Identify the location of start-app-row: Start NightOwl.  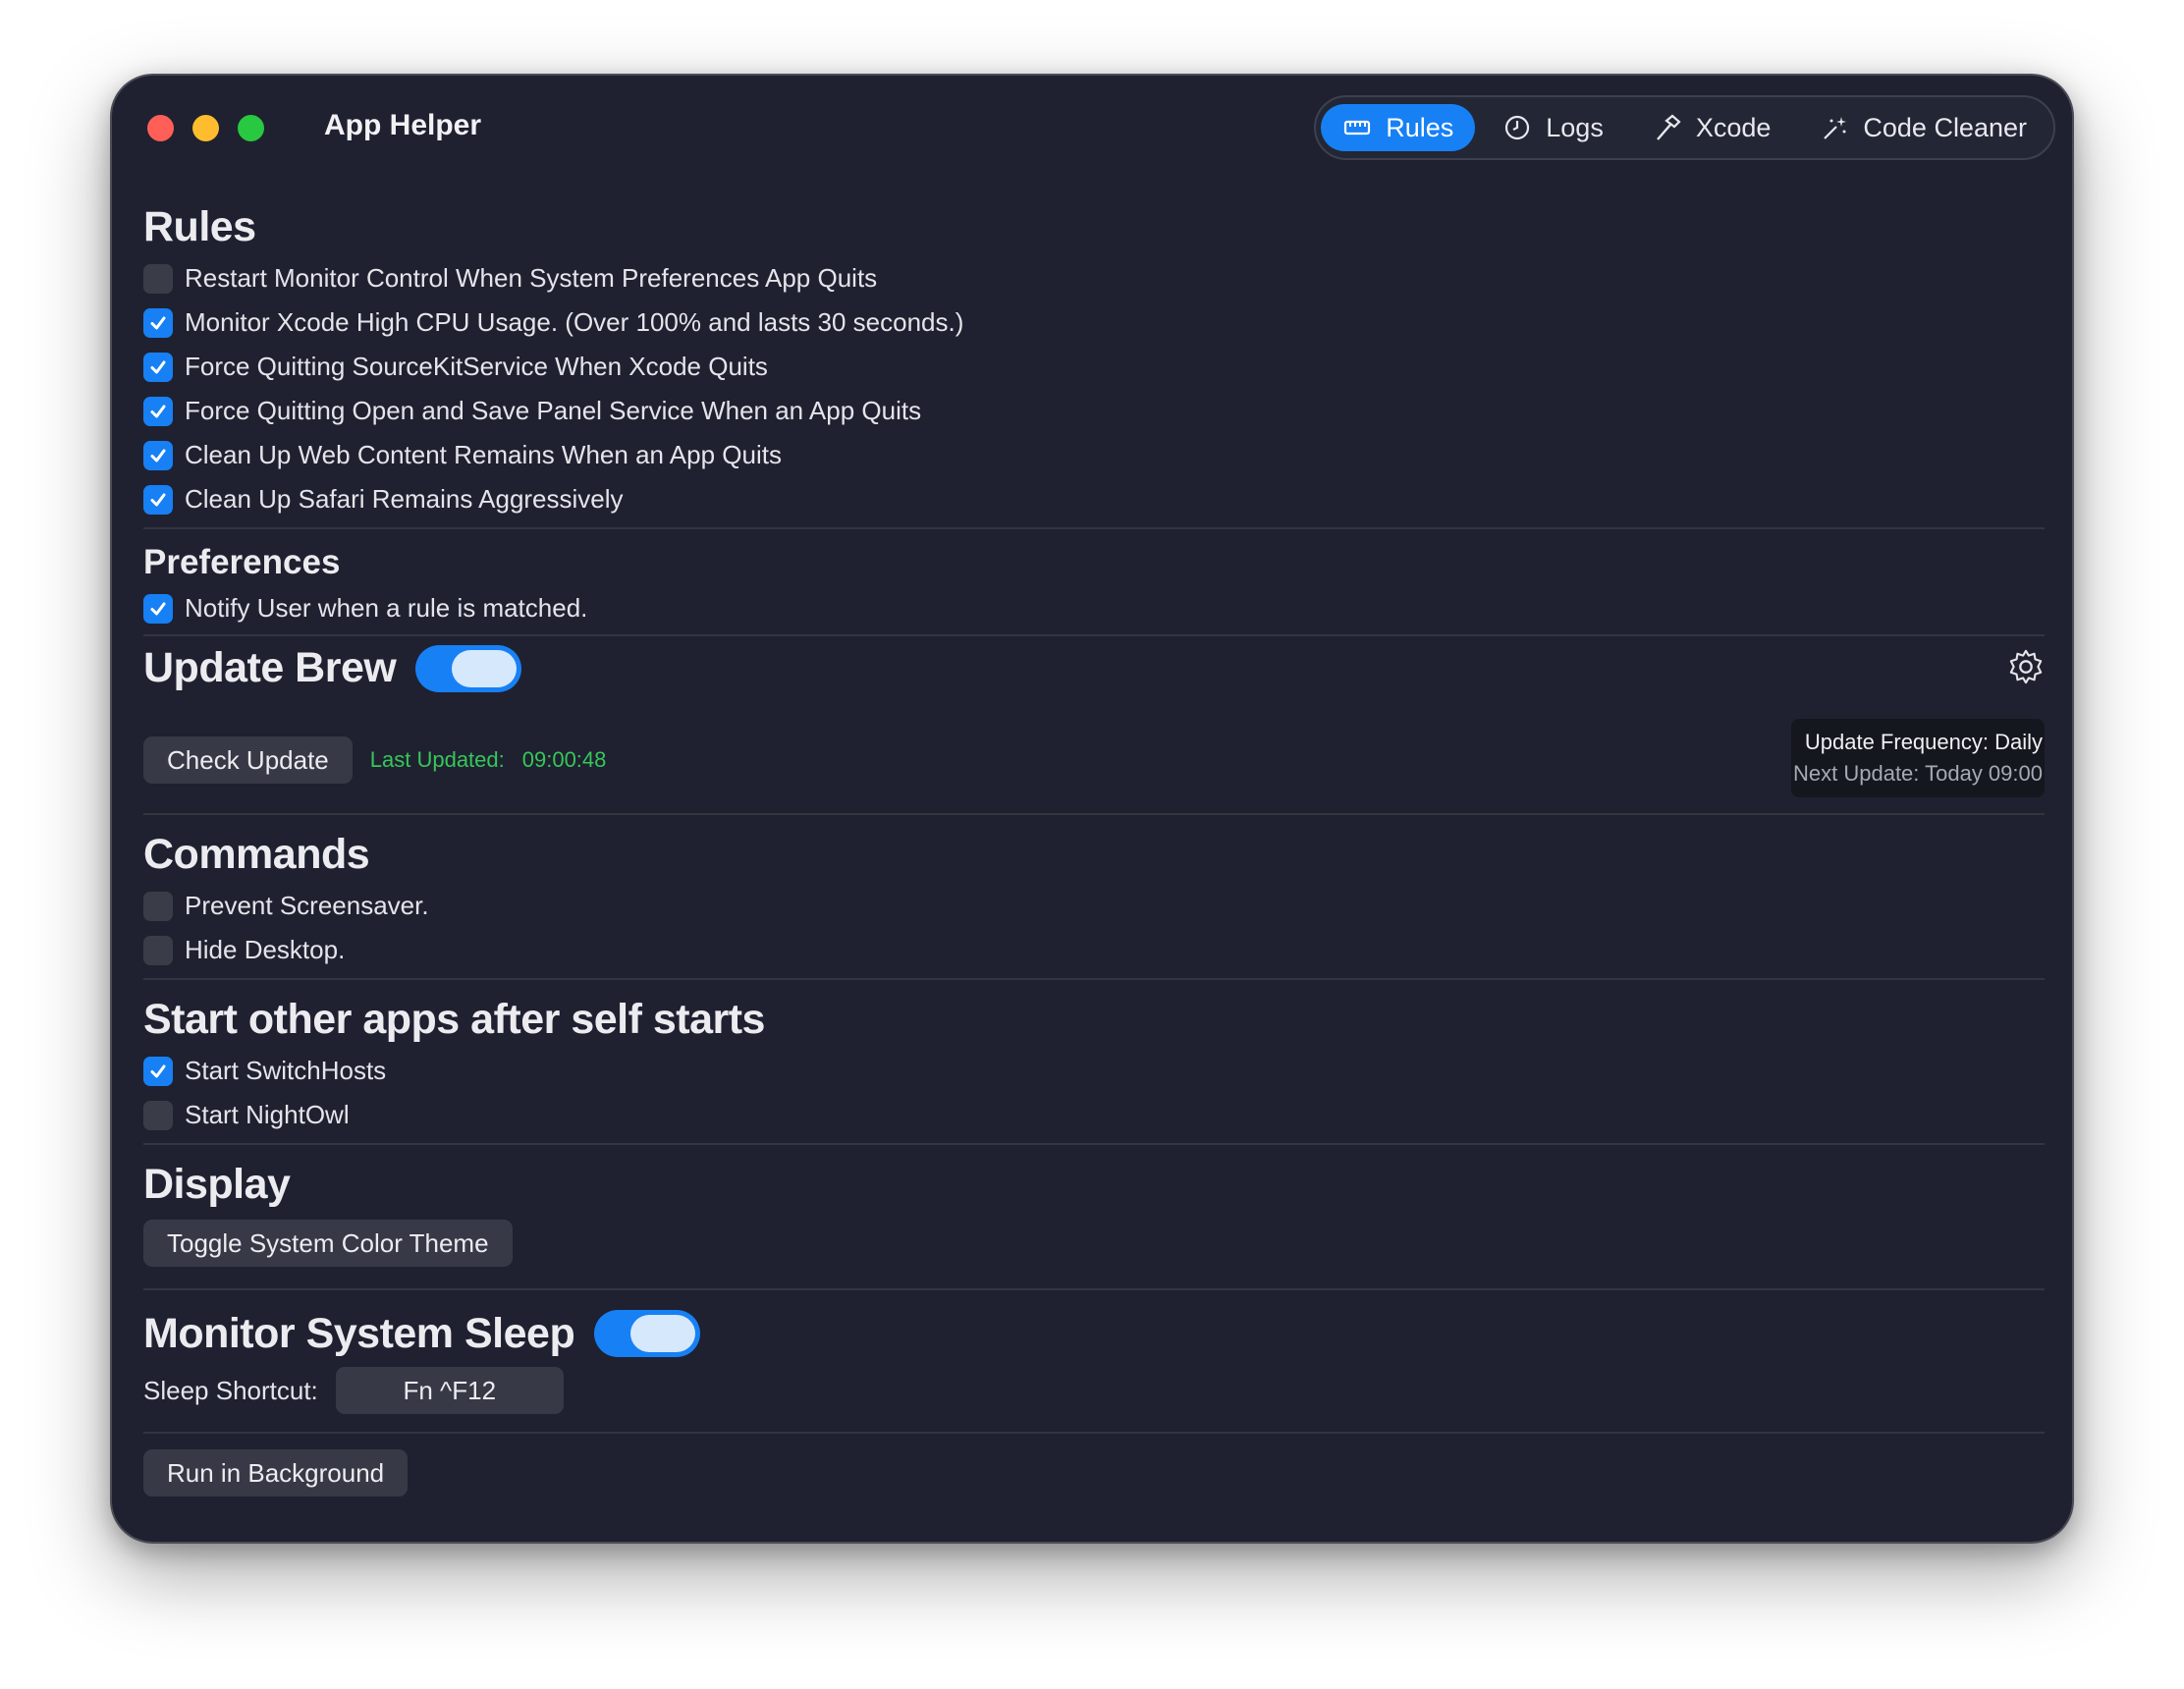
(1094, 1115).